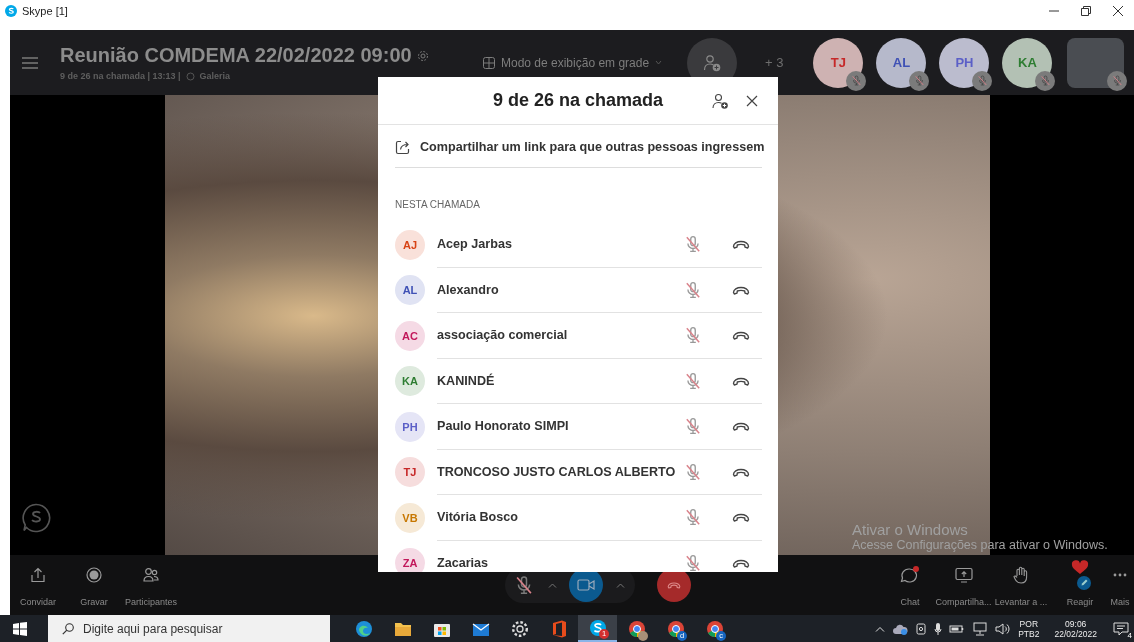 Image resolution: width=1134 pixels, height=642 pixels. I want to click on meeting-title: Reunião COMDEMA 22/02/2022 09:00, so click(236, 55).